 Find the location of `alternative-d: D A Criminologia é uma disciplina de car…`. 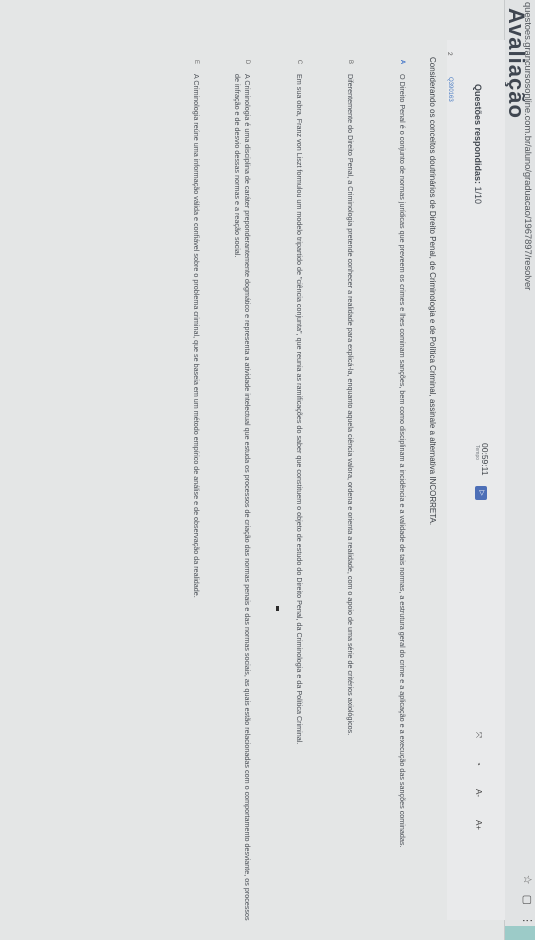

alternative-d: D A Criminologia é uma disciplina de car… is located at coordinates (242, 492).